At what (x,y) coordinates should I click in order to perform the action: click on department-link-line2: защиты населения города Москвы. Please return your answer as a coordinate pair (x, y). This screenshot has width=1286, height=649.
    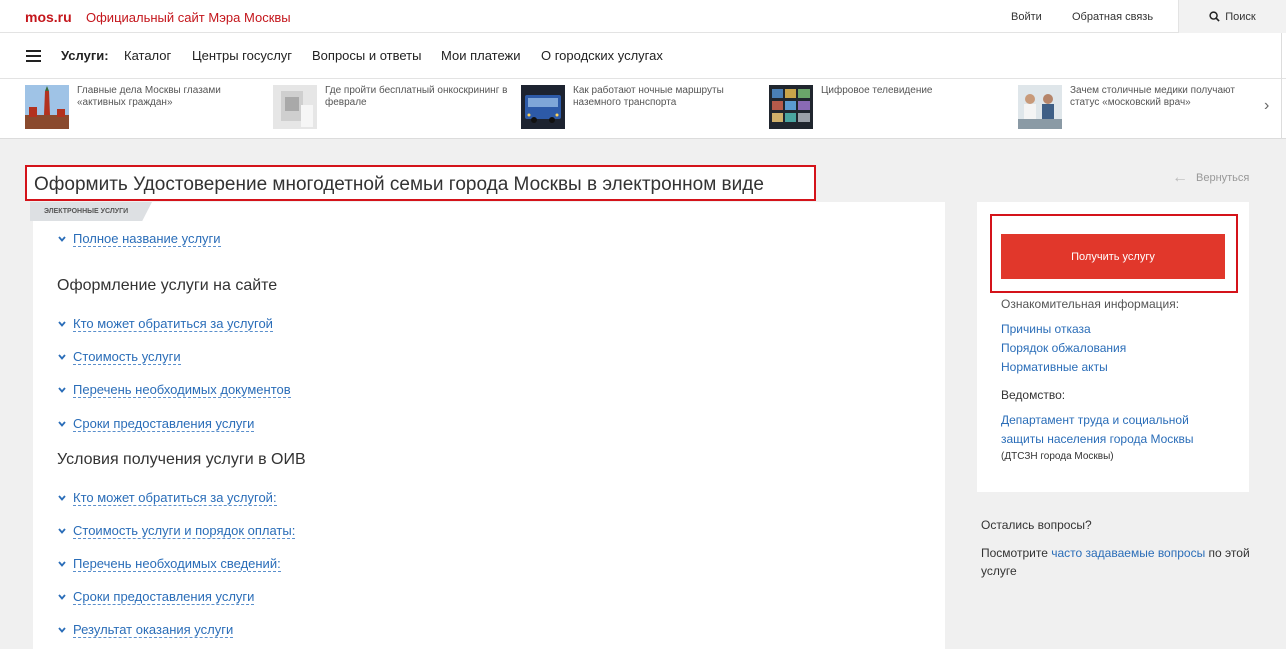
    Looking at the image, I should click on (1097, 439).